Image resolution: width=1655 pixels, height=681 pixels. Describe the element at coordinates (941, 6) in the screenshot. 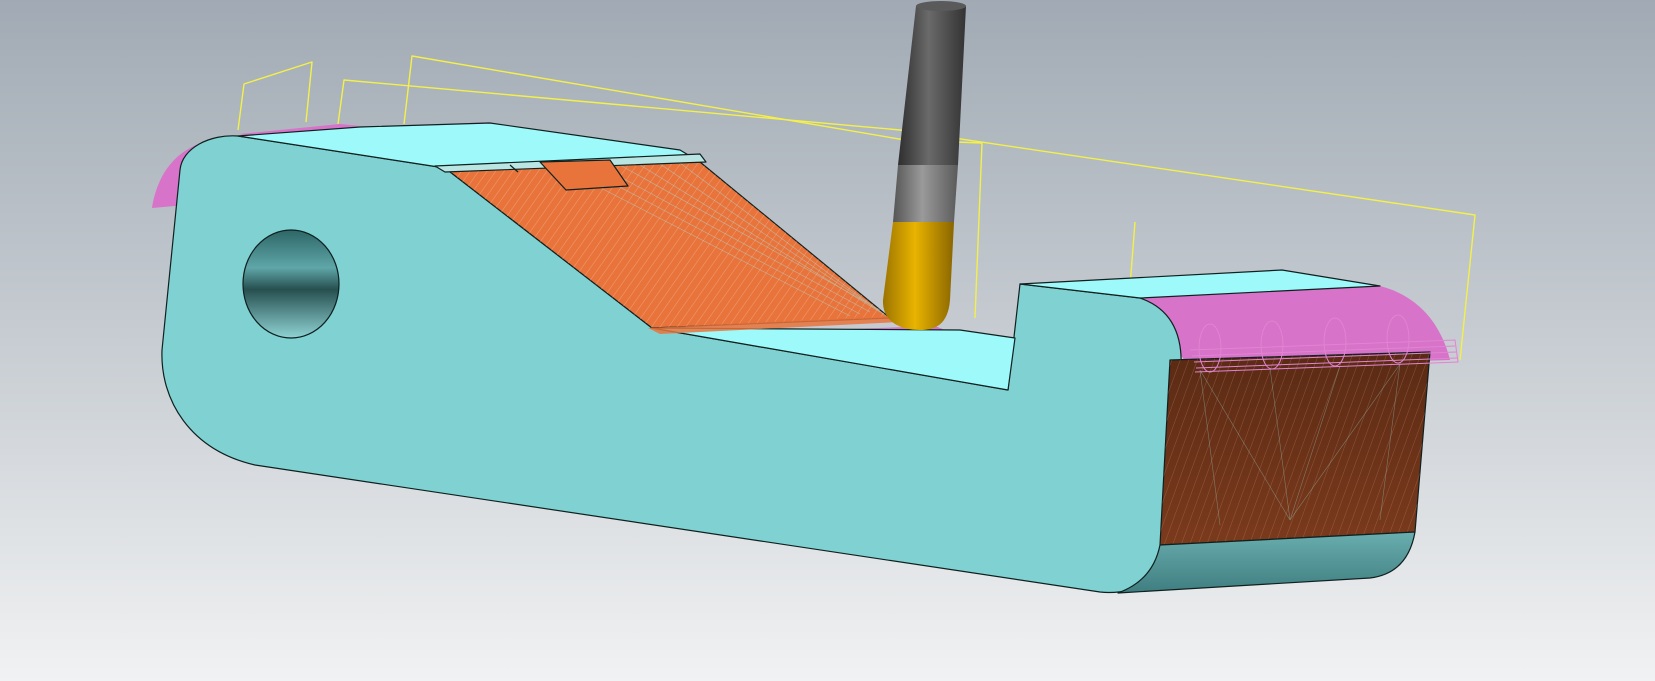

I see `tool-holder-top` at that location.